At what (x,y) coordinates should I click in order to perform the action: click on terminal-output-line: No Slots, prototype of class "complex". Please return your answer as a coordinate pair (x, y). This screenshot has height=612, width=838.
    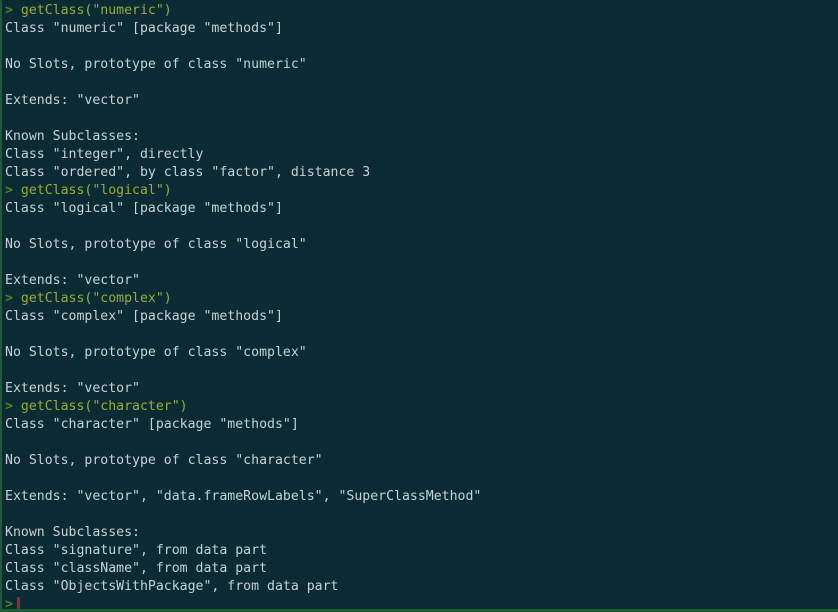
    Looking at the image, I should click on (156, 352).